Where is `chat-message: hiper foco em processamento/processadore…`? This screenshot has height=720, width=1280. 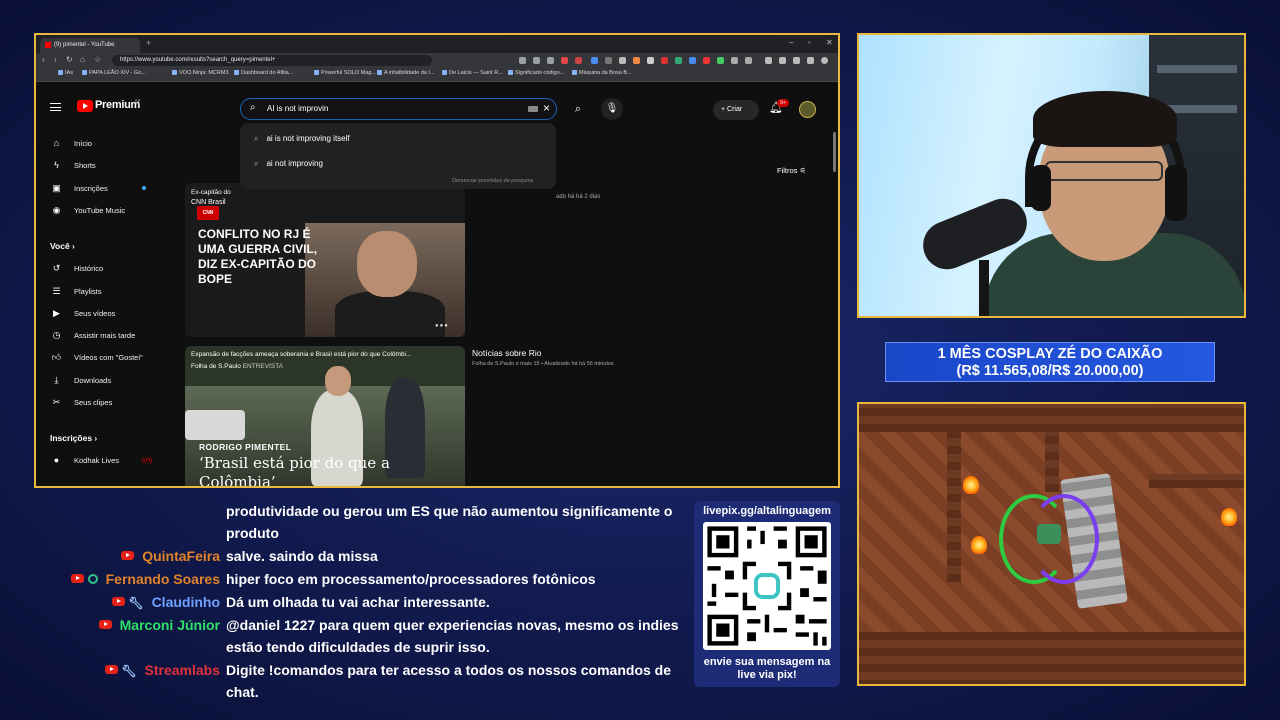
chat-message: hiper foco em processamento/processadore… is located at coordinates (411, 579).